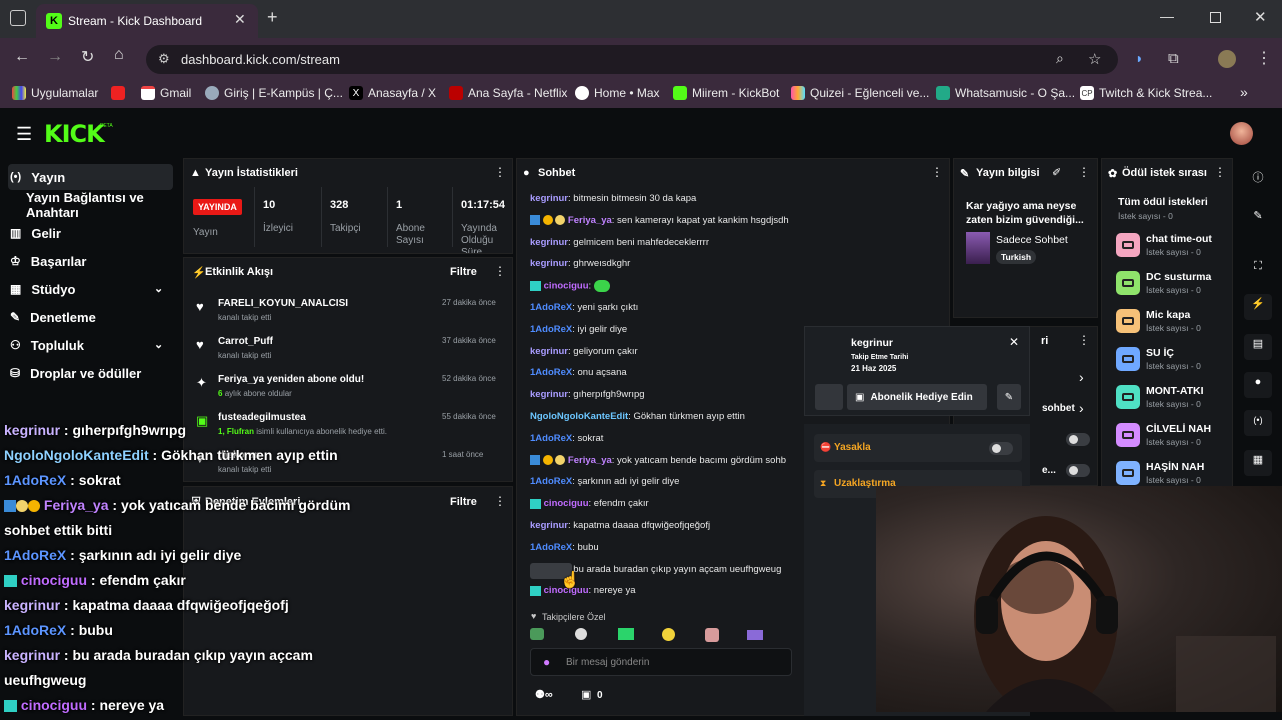 This screenshot has width=1282, height=720. Describe the element at coordinates (1056, 172) in the screenshot. I see `edit-icon: ✐` at that location.